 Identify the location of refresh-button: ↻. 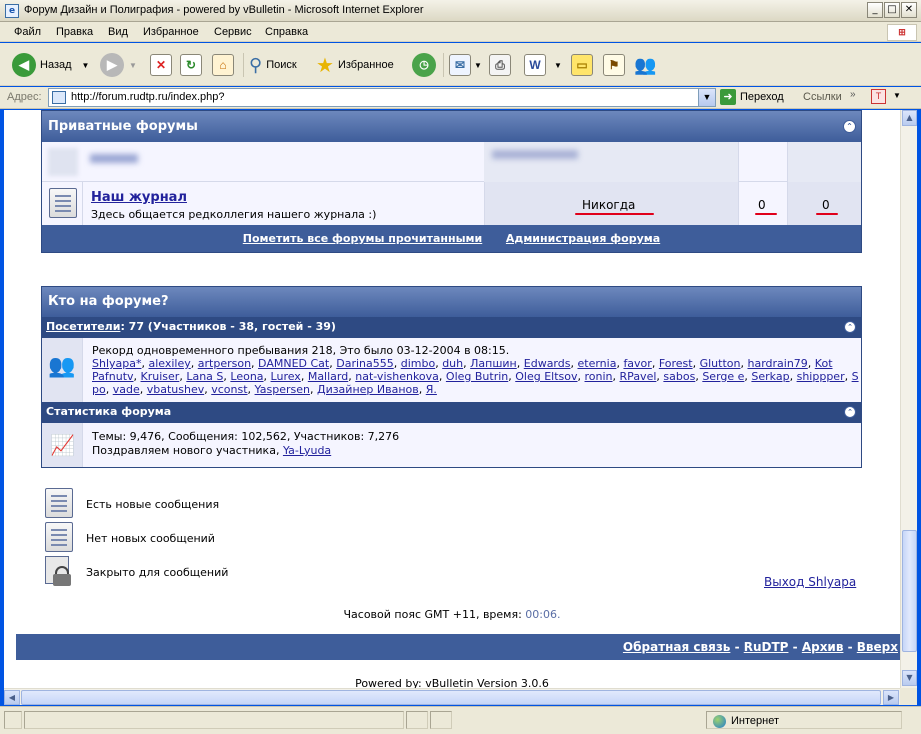
(191, 65).